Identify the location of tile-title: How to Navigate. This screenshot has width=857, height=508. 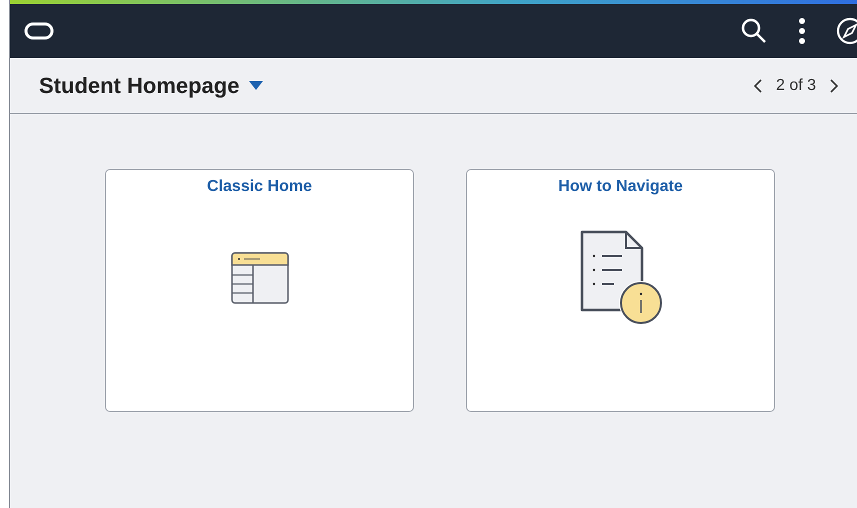
(620, 187).